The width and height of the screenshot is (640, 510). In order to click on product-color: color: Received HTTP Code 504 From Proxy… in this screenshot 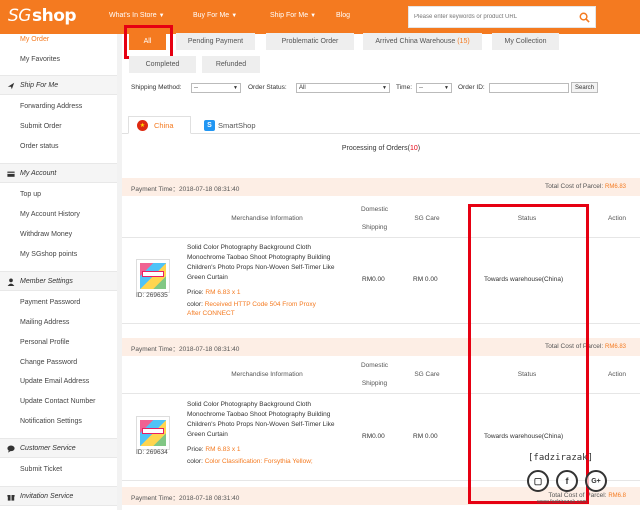, I will do `click(251, 309)`.